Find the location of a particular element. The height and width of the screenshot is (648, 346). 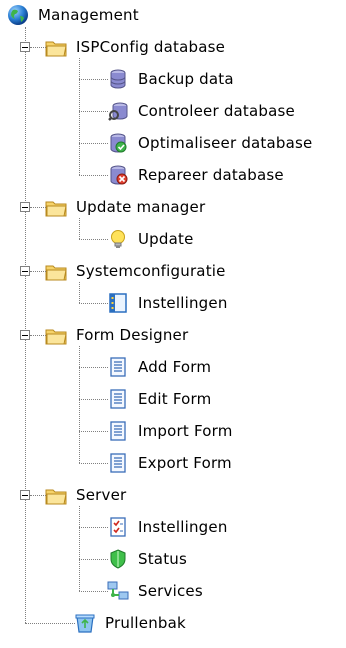

tree-item-0-3: Repareer database is located at coordinates (195, 175).